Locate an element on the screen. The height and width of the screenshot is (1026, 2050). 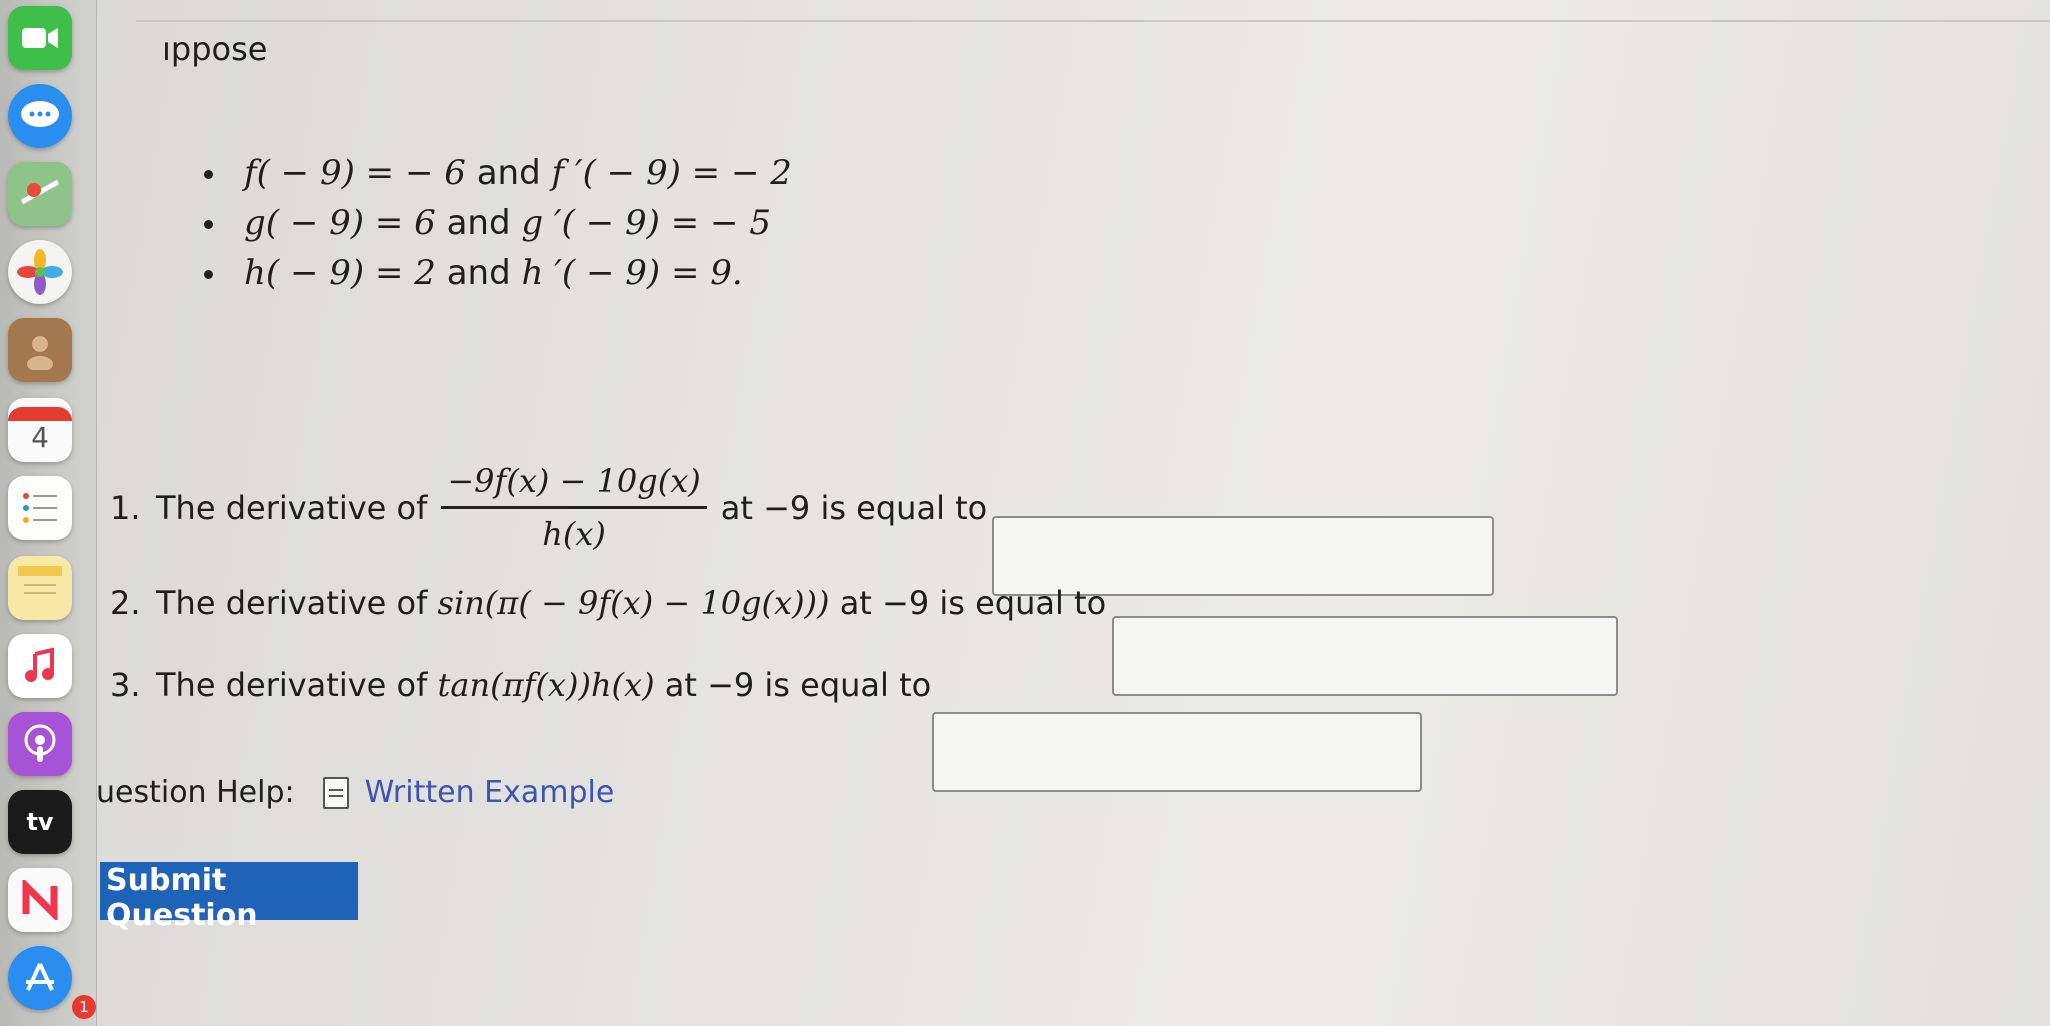
problem-heading: ıppose is located at coordinates (215, 49).